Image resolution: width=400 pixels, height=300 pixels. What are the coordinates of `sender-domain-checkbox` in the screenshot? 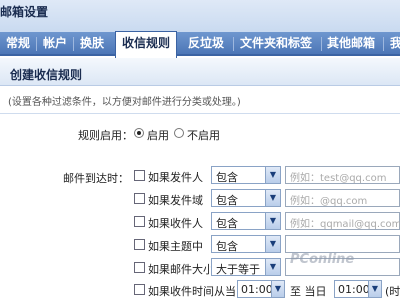 It's located at (139, 198).